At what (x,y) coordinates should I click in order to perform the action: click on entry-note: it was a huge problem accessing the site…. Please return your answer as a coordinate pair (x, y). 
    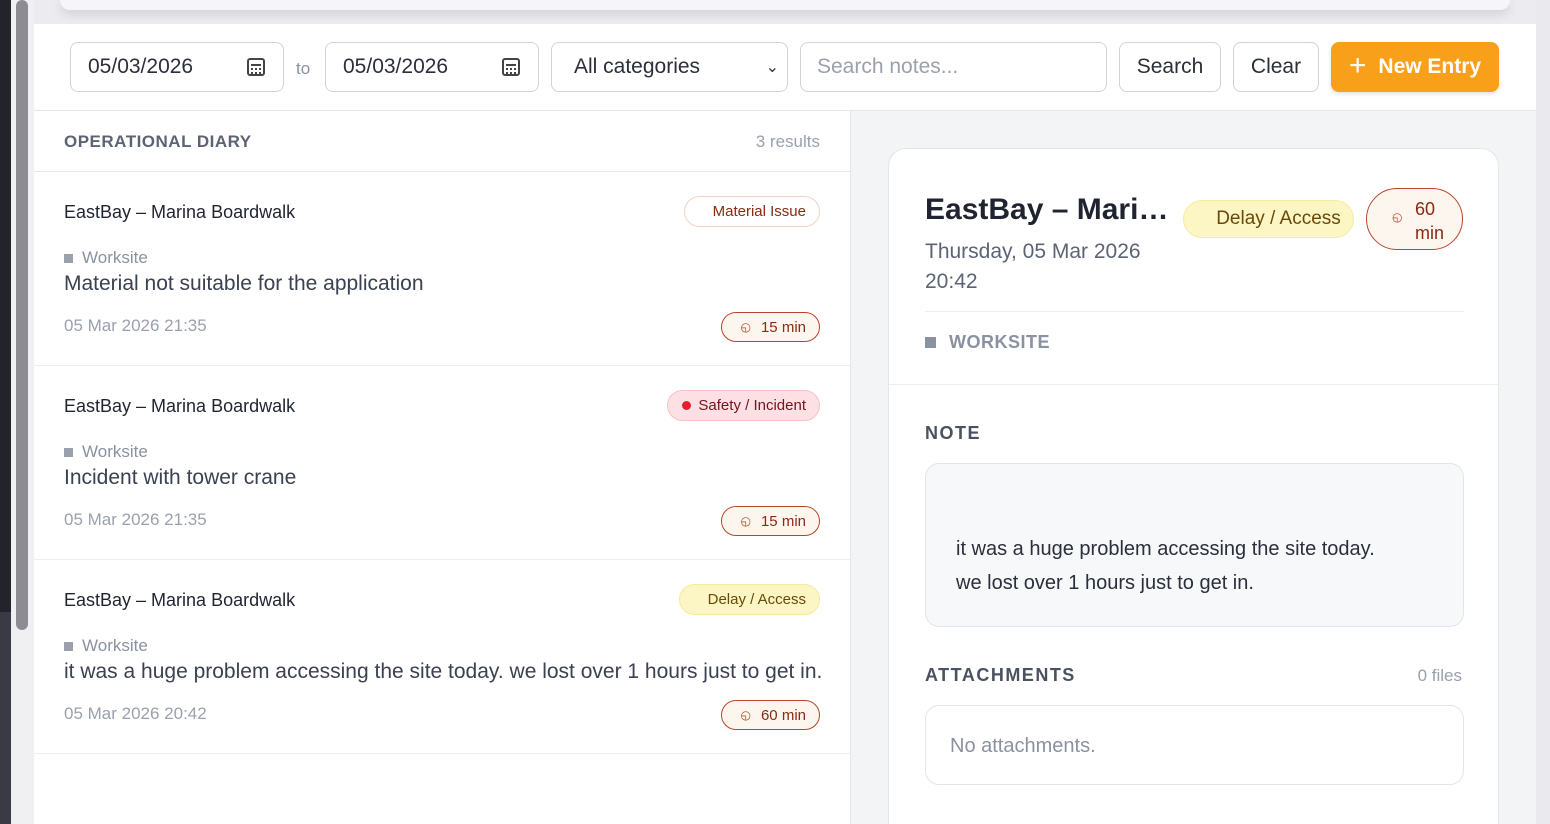
    Looking at the image, I should click on (443, 671).